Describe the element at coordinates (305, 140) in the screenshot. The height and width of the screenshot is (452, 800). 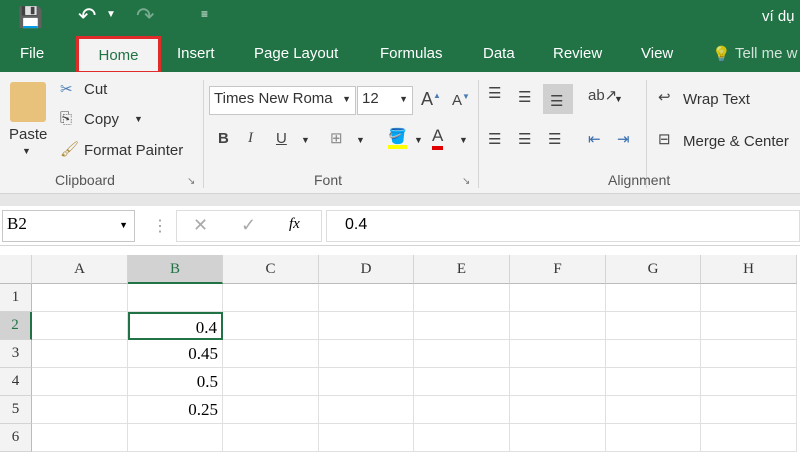
I see `underline-dropdown-icon: ▼` at that location.